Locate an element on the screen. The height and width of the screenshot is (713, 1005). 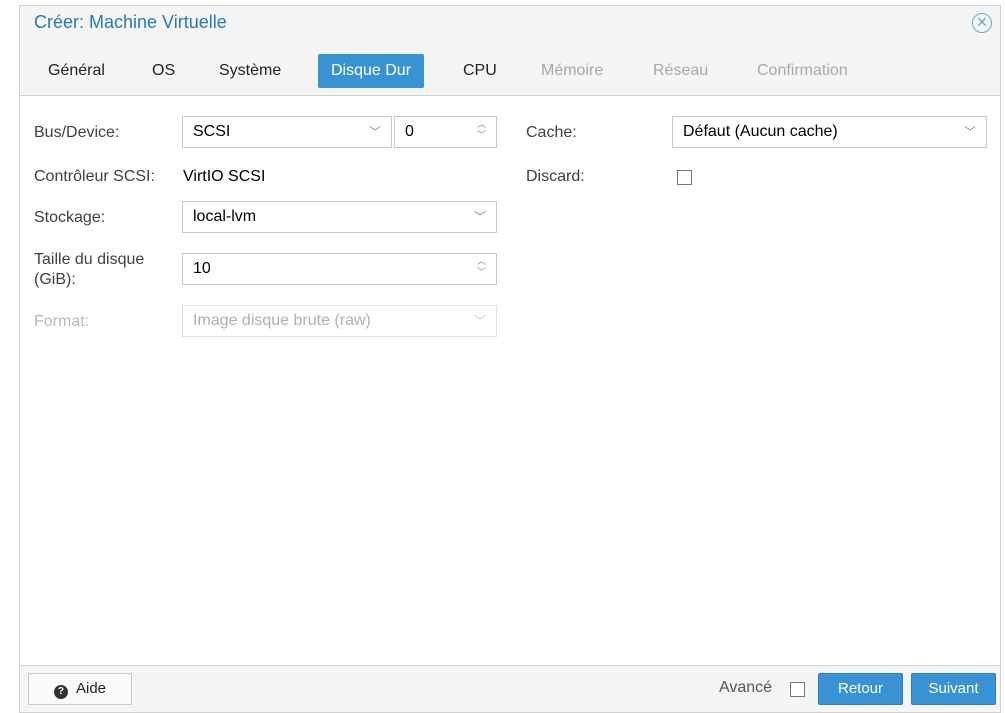
help-label: Aide is located at coordinates (91, 688).